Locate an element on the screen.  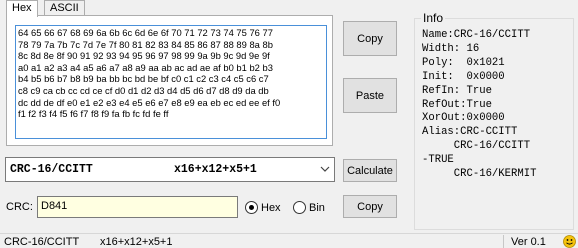
copy-crc-button: Copy is located at coordinates (370, 206).